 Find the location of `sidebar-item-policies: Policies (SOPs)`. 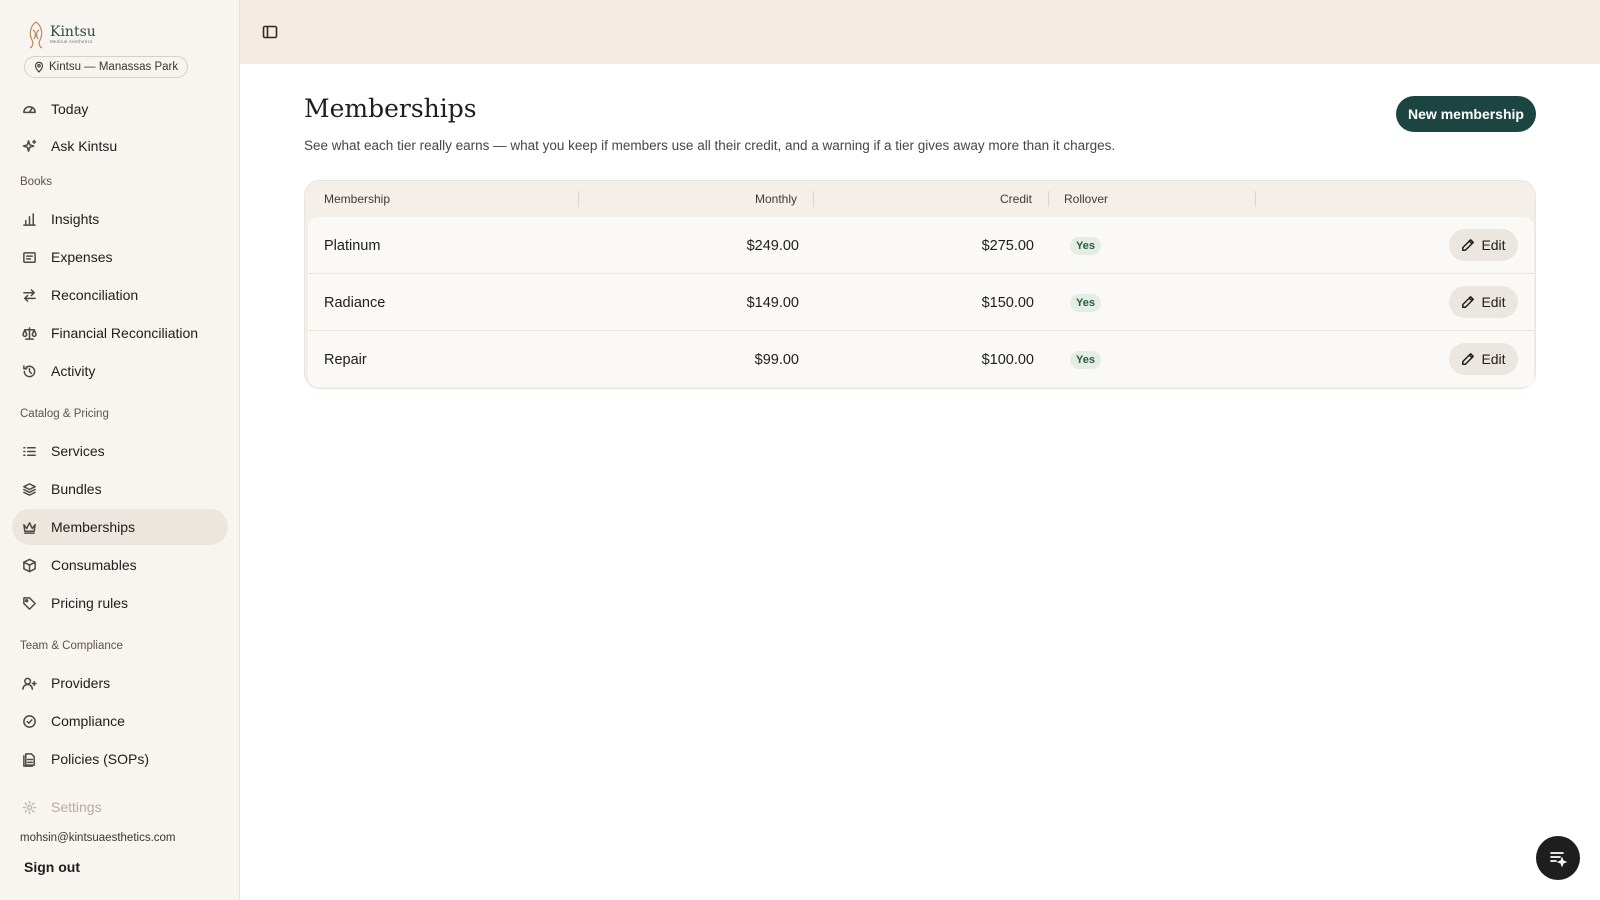

sidebar-item-policies: Policies (SOPs) is located at coordinates (120, 759).